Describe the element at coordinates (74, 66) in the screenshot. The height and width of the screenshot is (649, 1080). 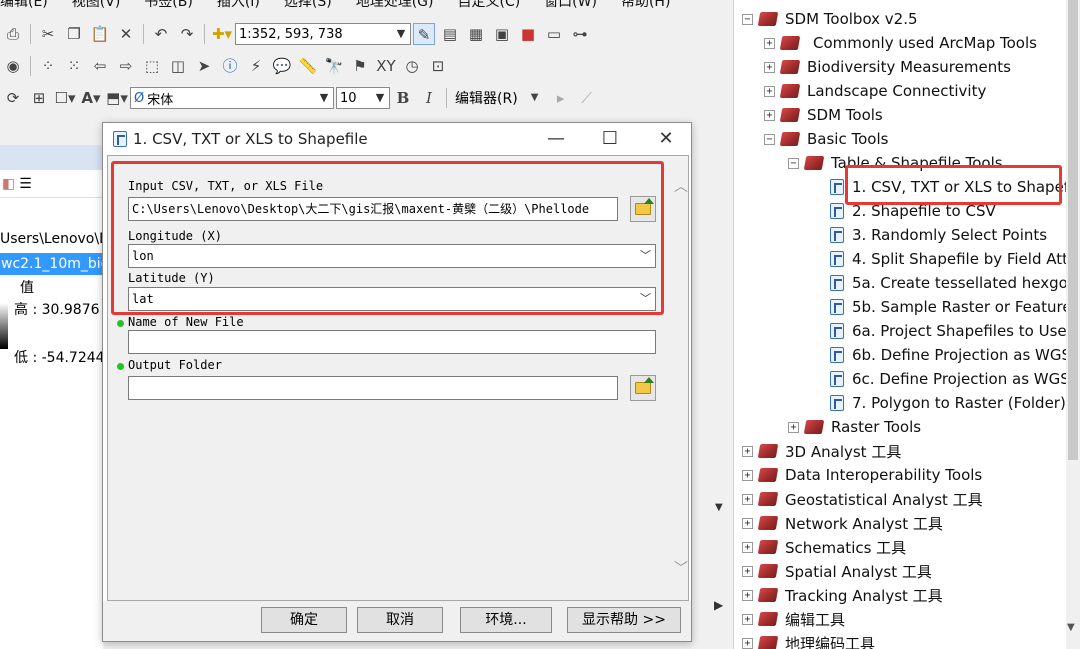
I see `fixed-zoom-out-icon: ⁙` at that location.